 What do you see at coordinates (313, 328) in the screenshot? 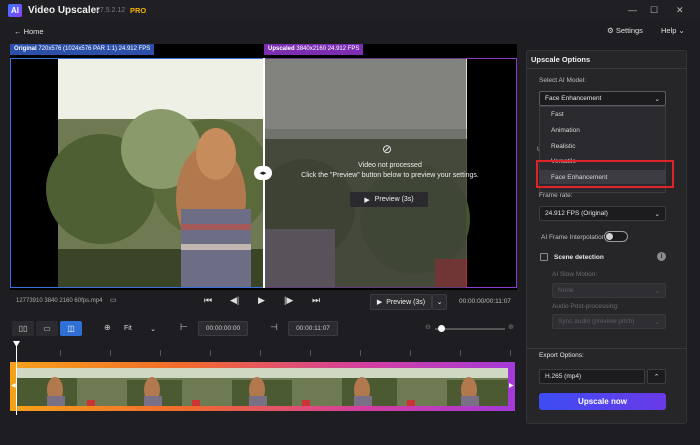
I see `end-time-field: 00:00:11:07` at bounding box center [313, 328].